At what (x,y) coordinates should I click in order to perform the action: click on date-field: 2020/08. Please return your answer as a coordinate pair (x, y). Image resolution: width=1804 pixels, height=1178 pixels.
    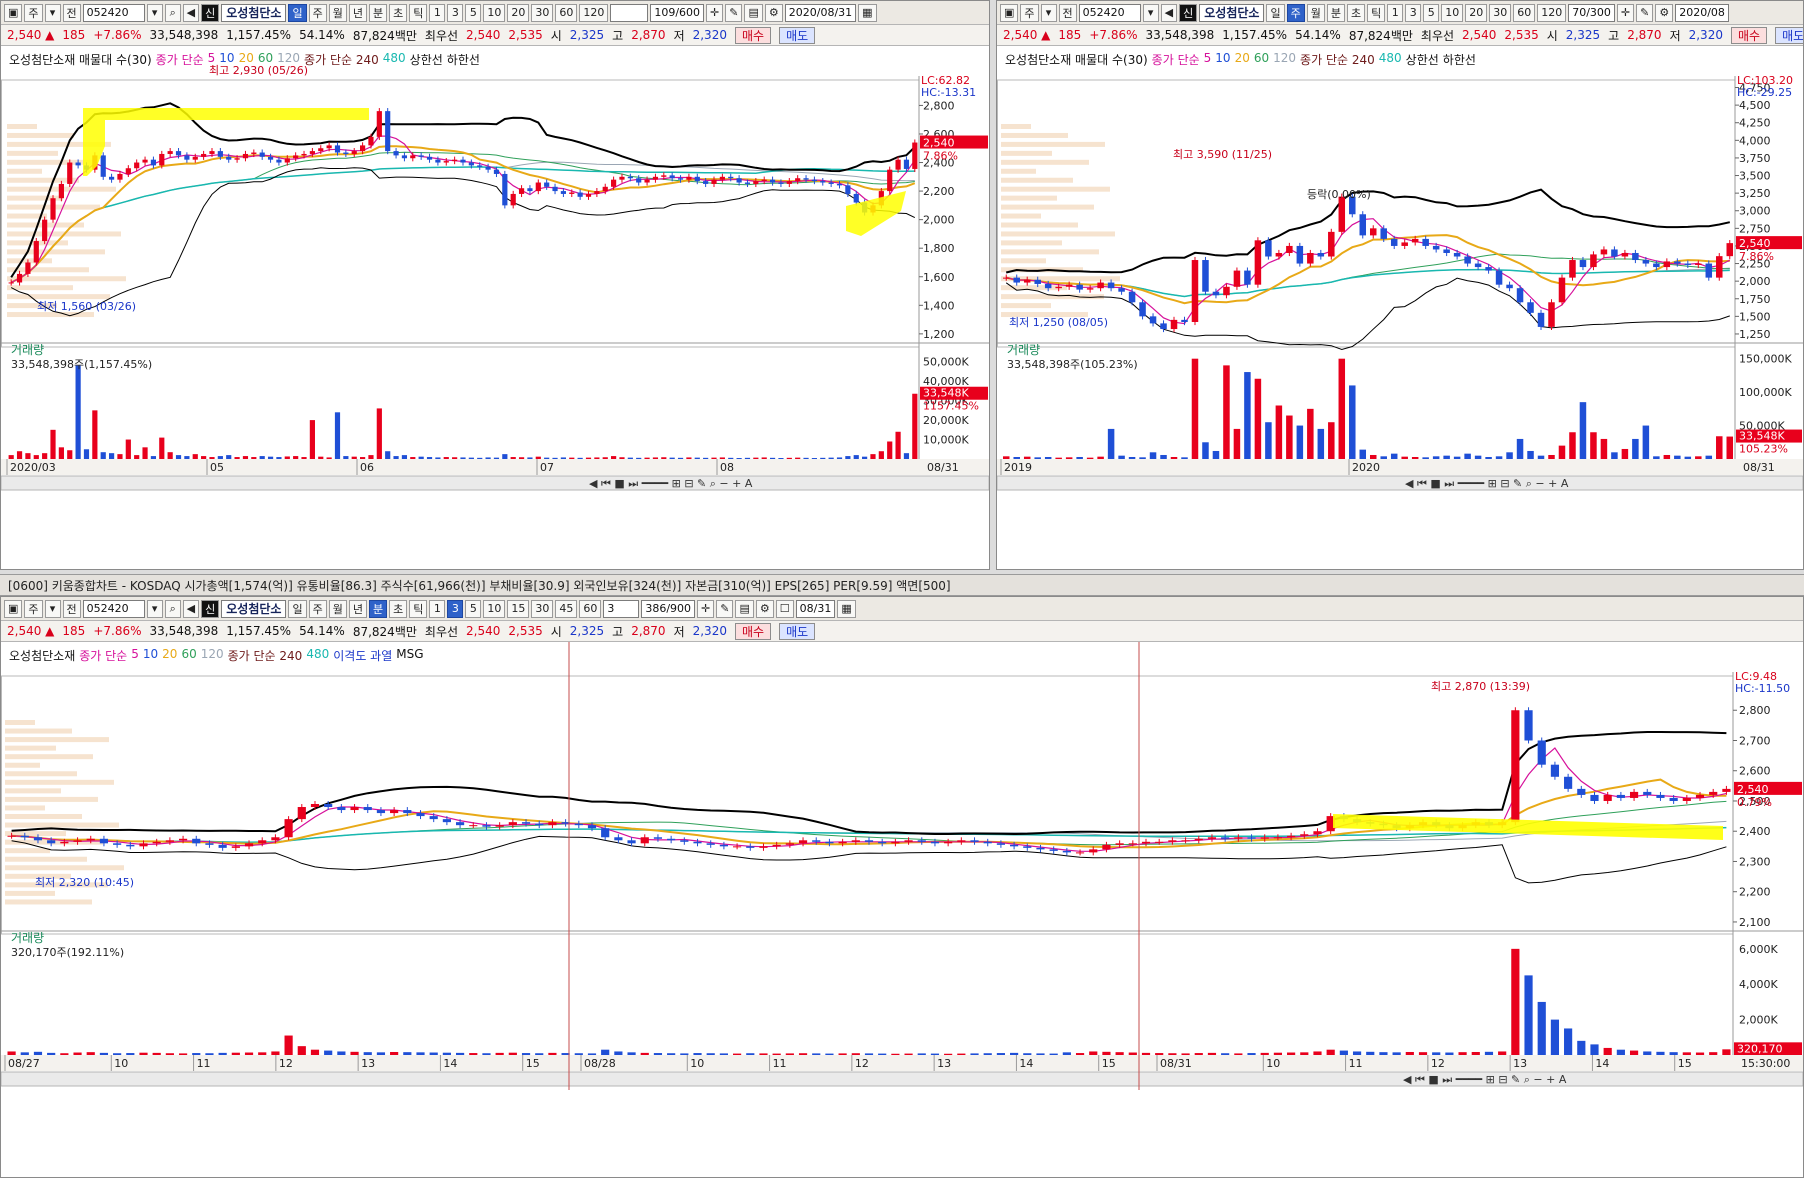
    Looking at the image, I should click on (1702, 12).